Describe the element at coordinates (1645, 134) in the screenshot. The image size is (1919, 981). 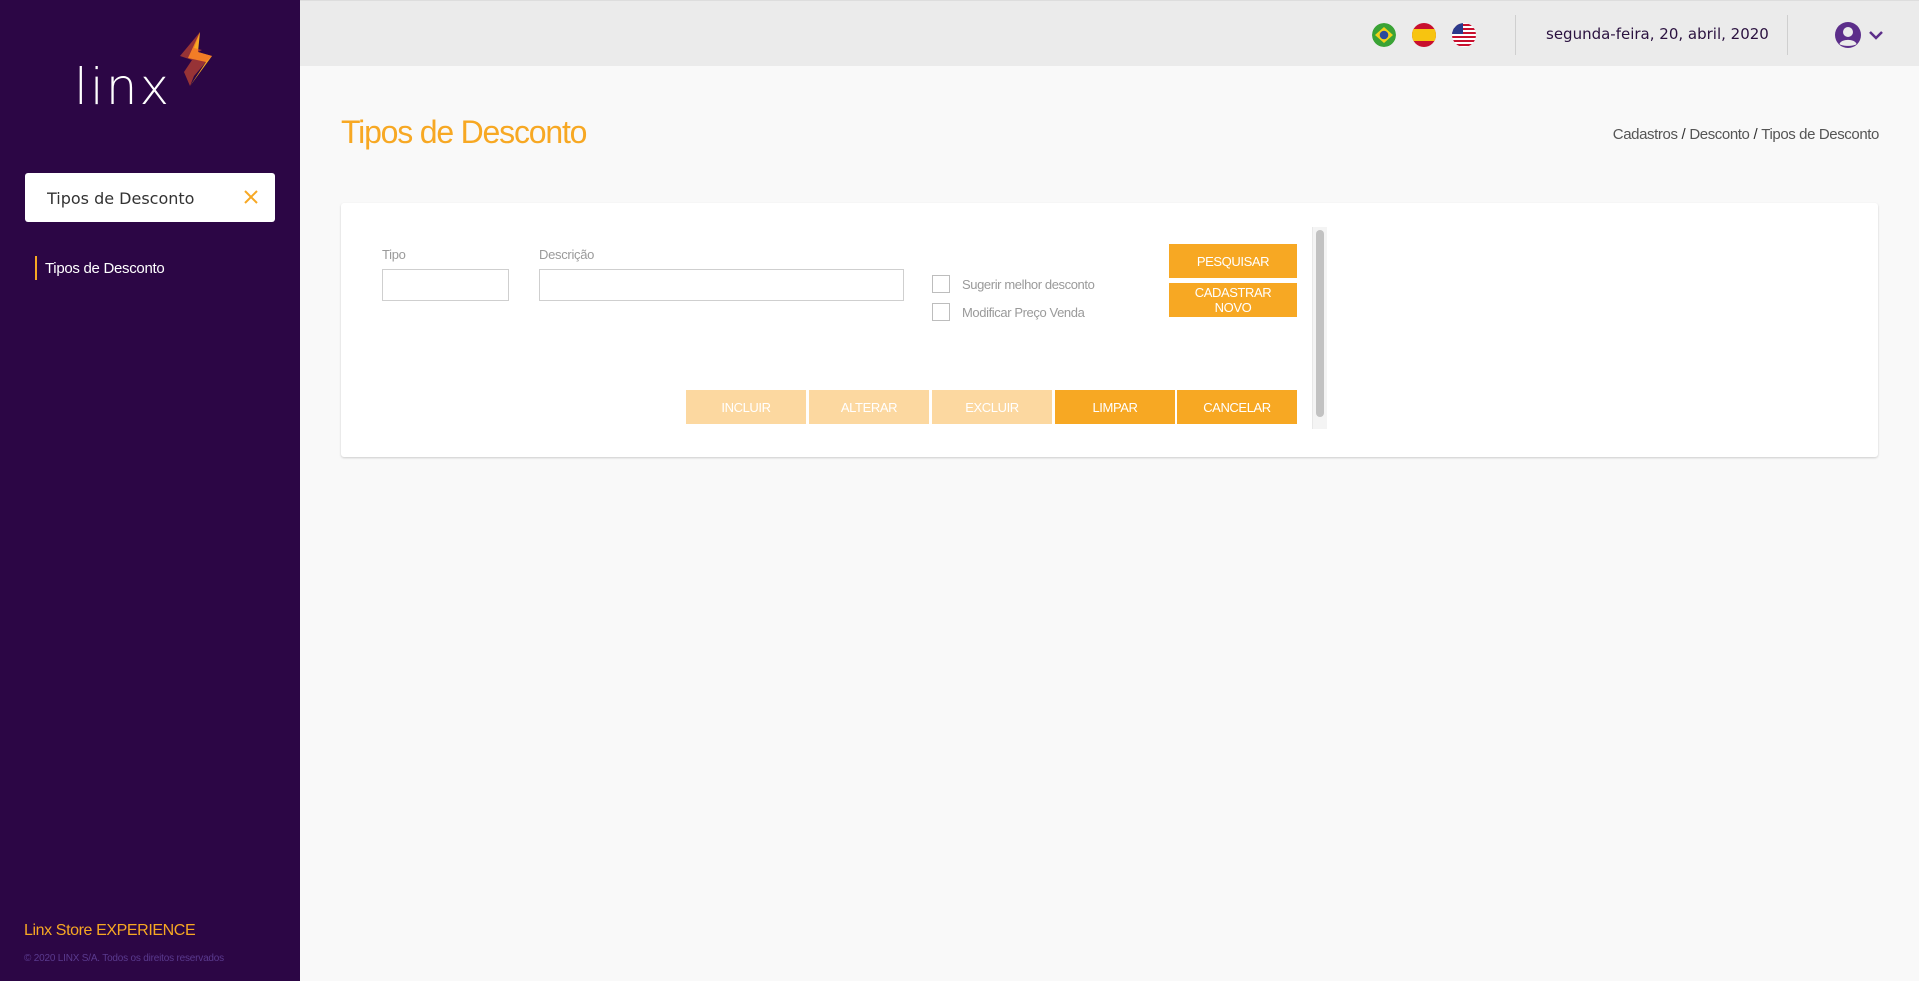
I see `breadcrumb-item: Cadastros` at that location.